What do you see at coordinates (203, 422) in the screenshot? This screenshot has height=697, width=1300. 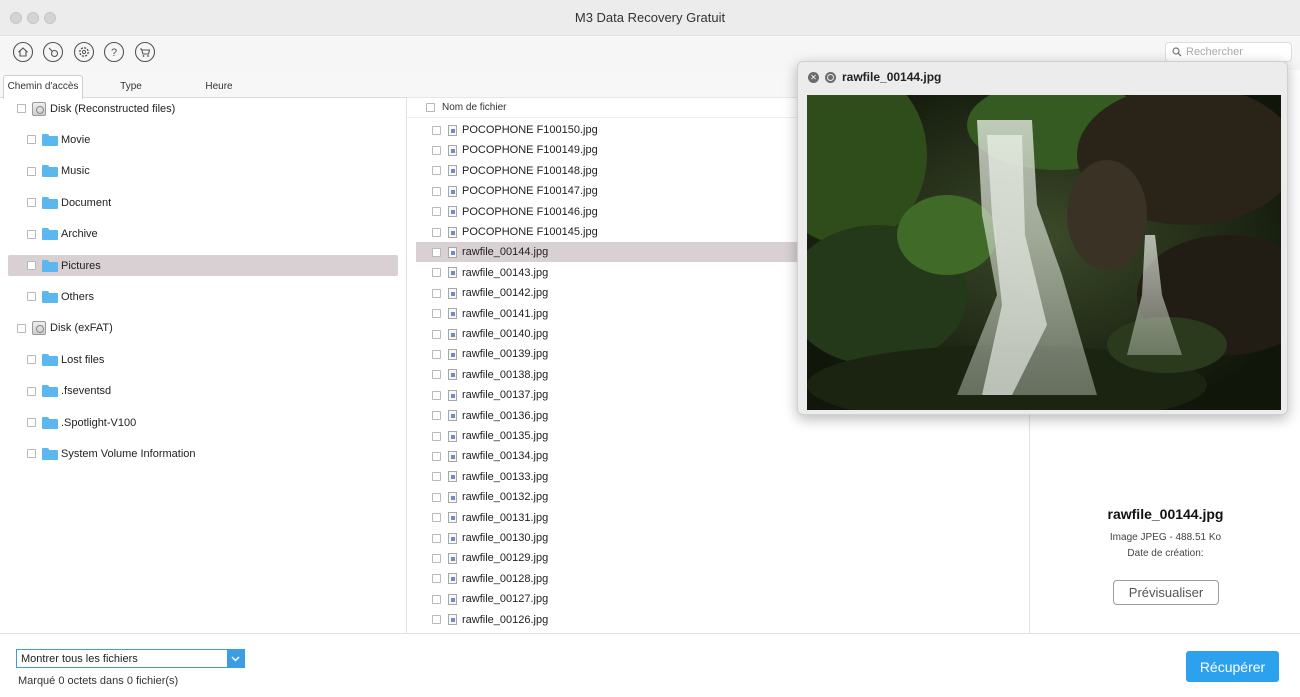 I see `tree-item: .Spotlight-V100` at bounding box center [203, 422].